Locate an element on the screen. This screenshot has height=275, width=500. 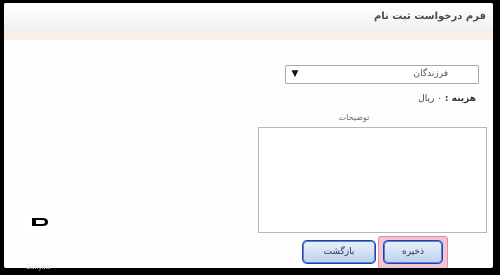
header-strip is located at coordinates (248, 35).